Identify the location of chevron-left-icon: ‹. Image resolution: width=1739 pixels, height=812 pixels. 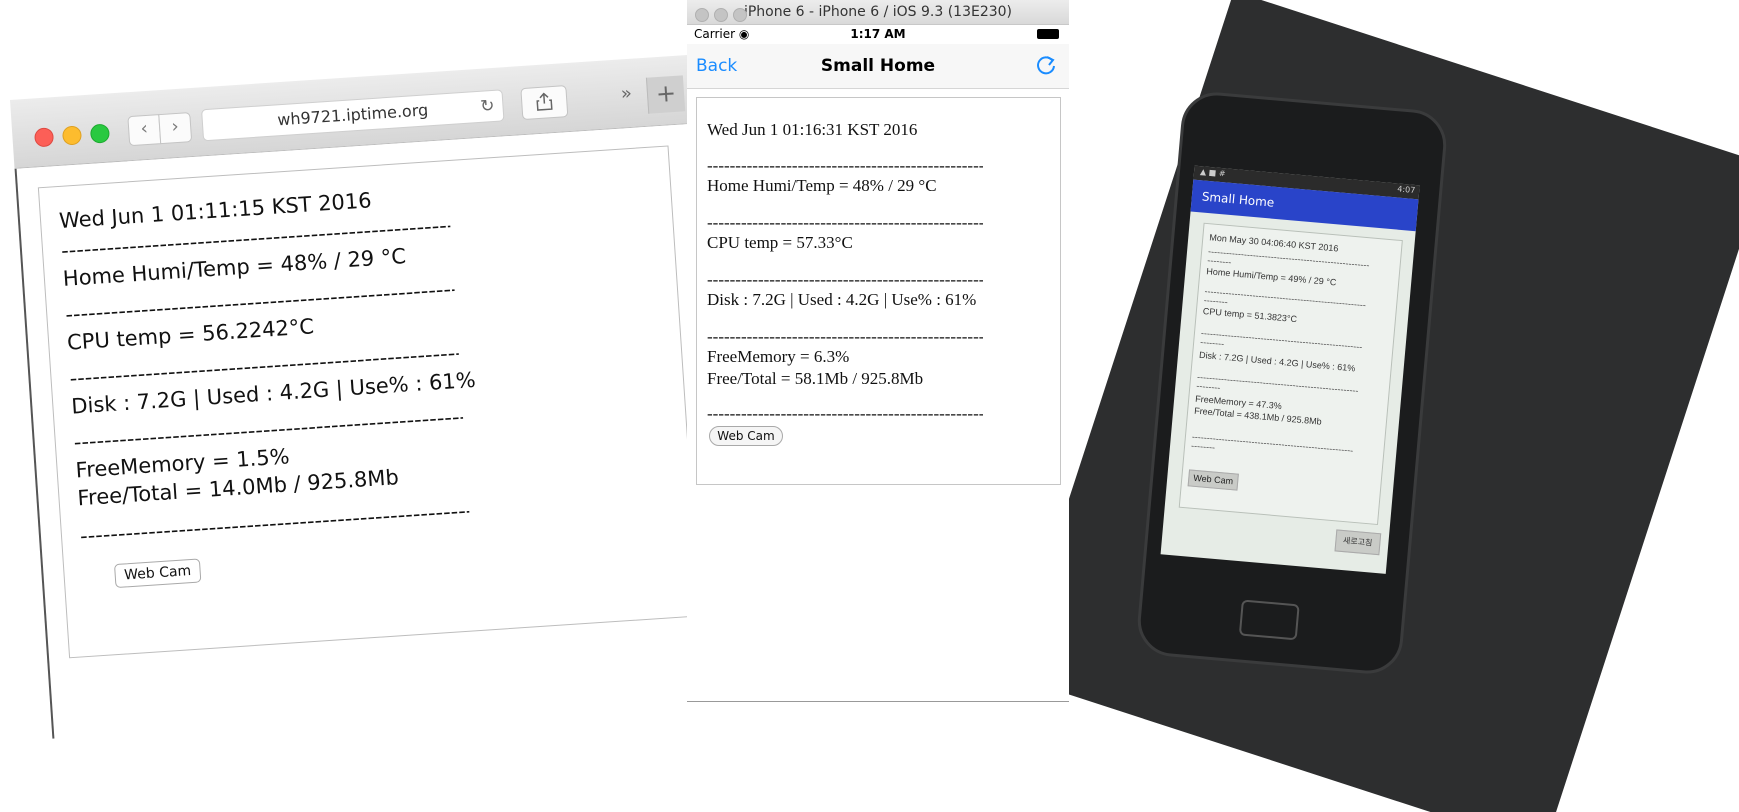
(144, 128).